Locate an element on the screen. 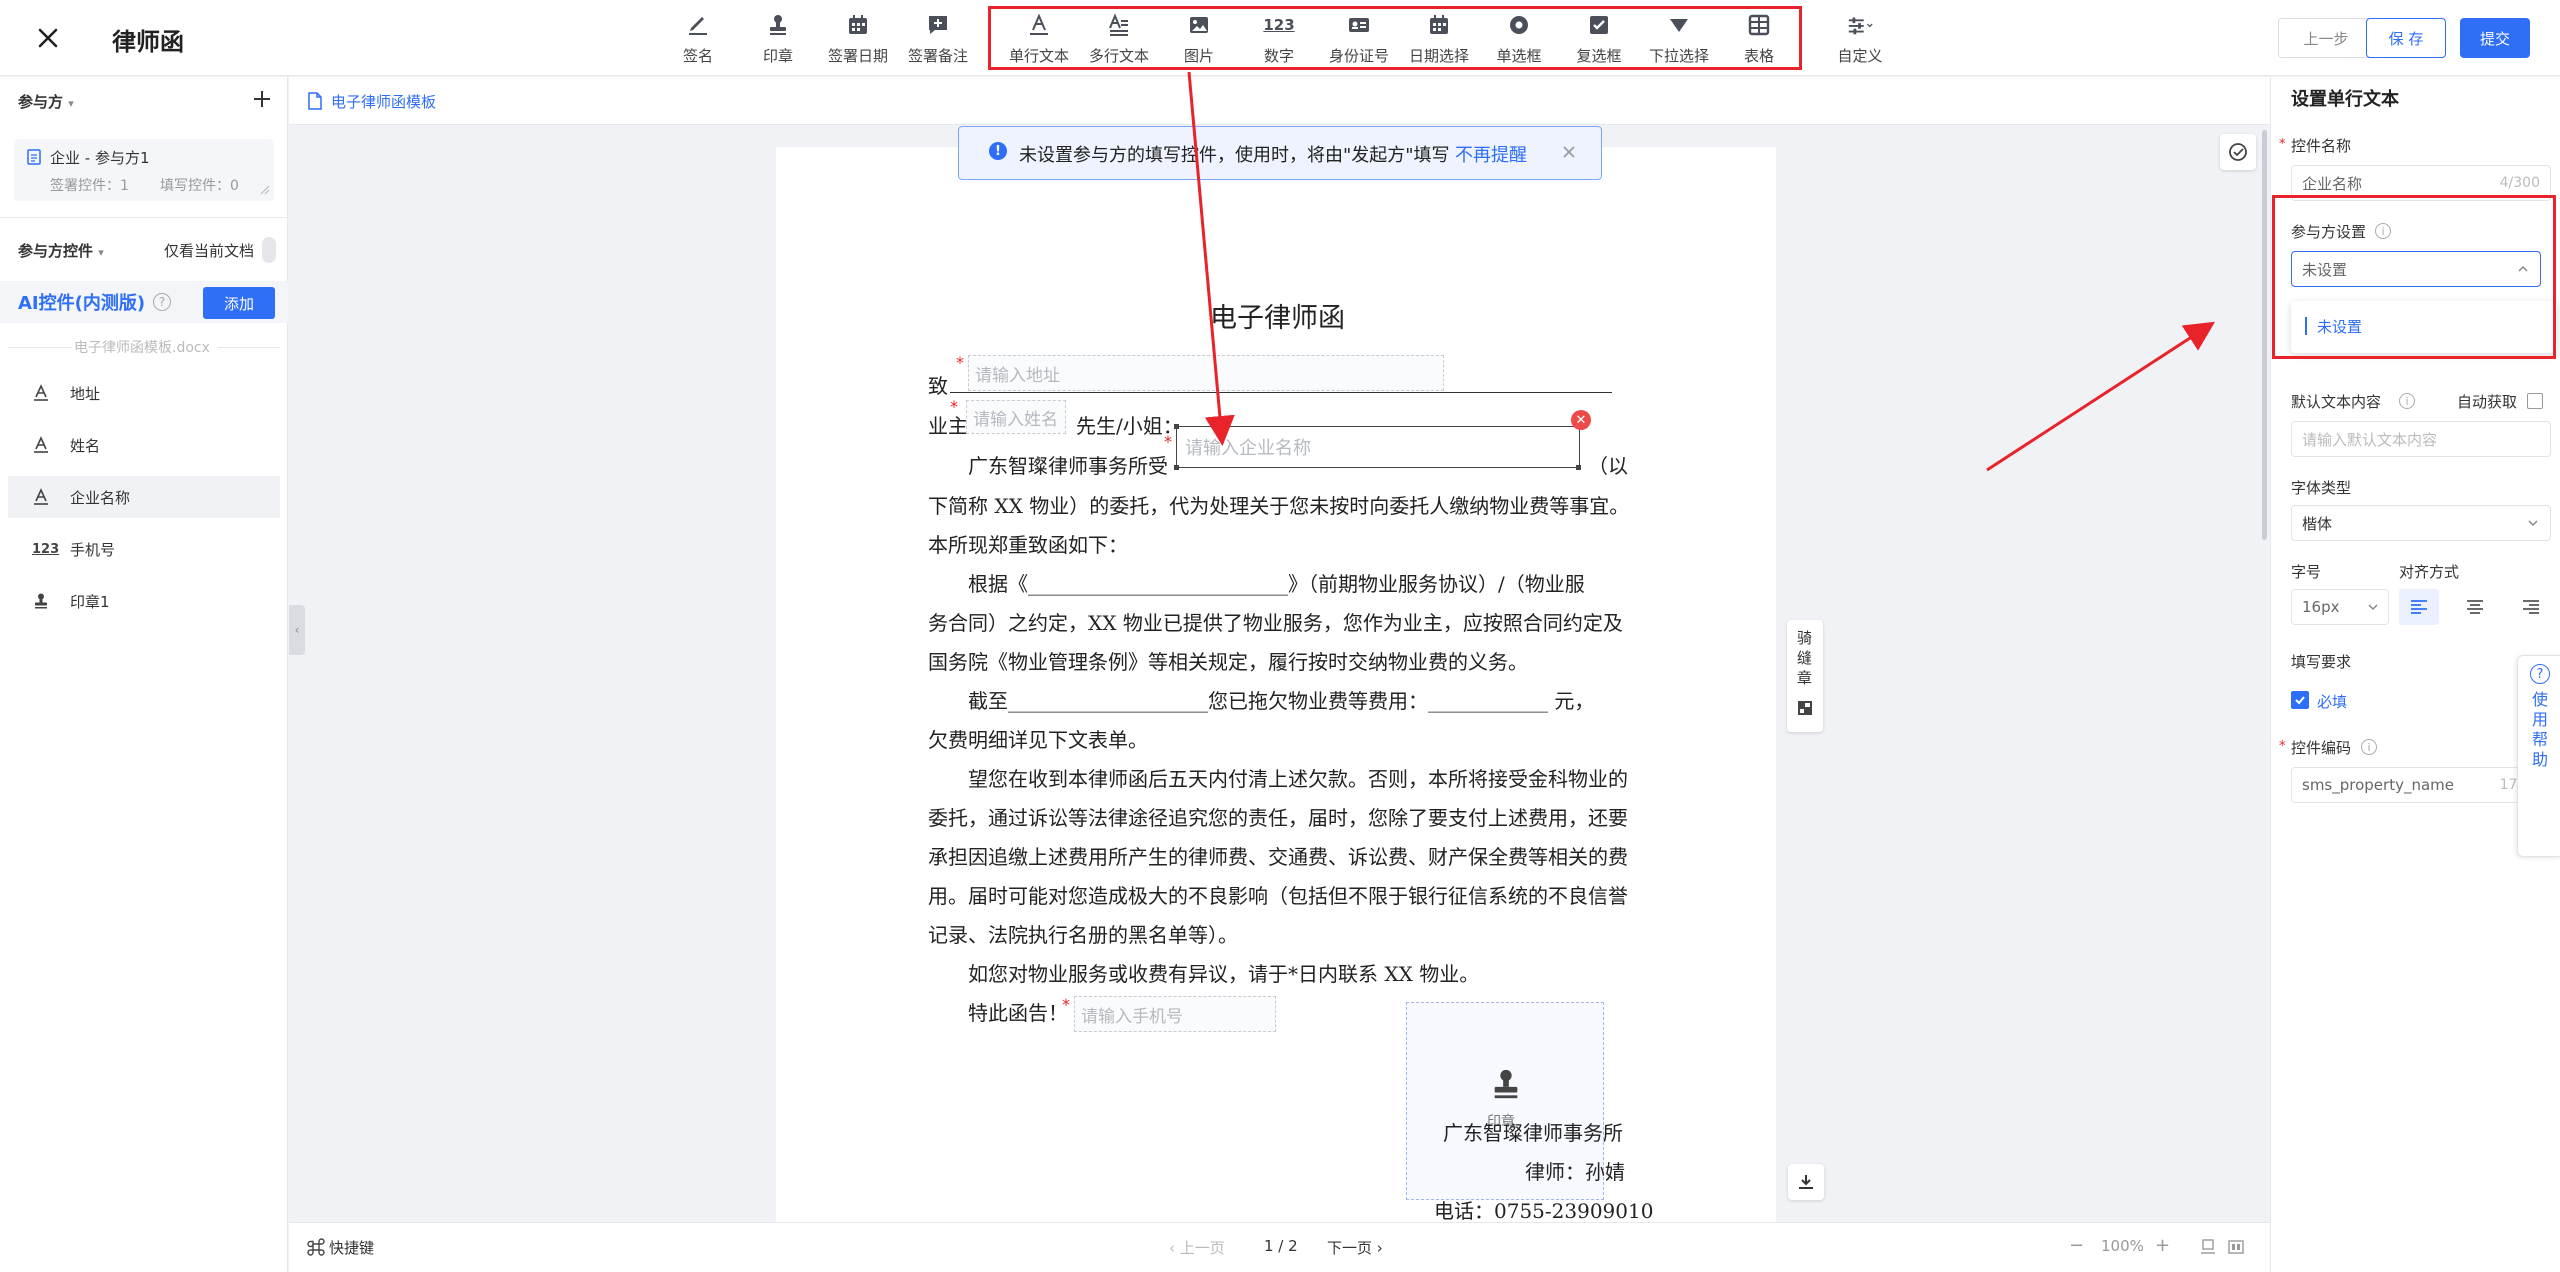  annotation-arrows is located at coordinates (1701, 271).